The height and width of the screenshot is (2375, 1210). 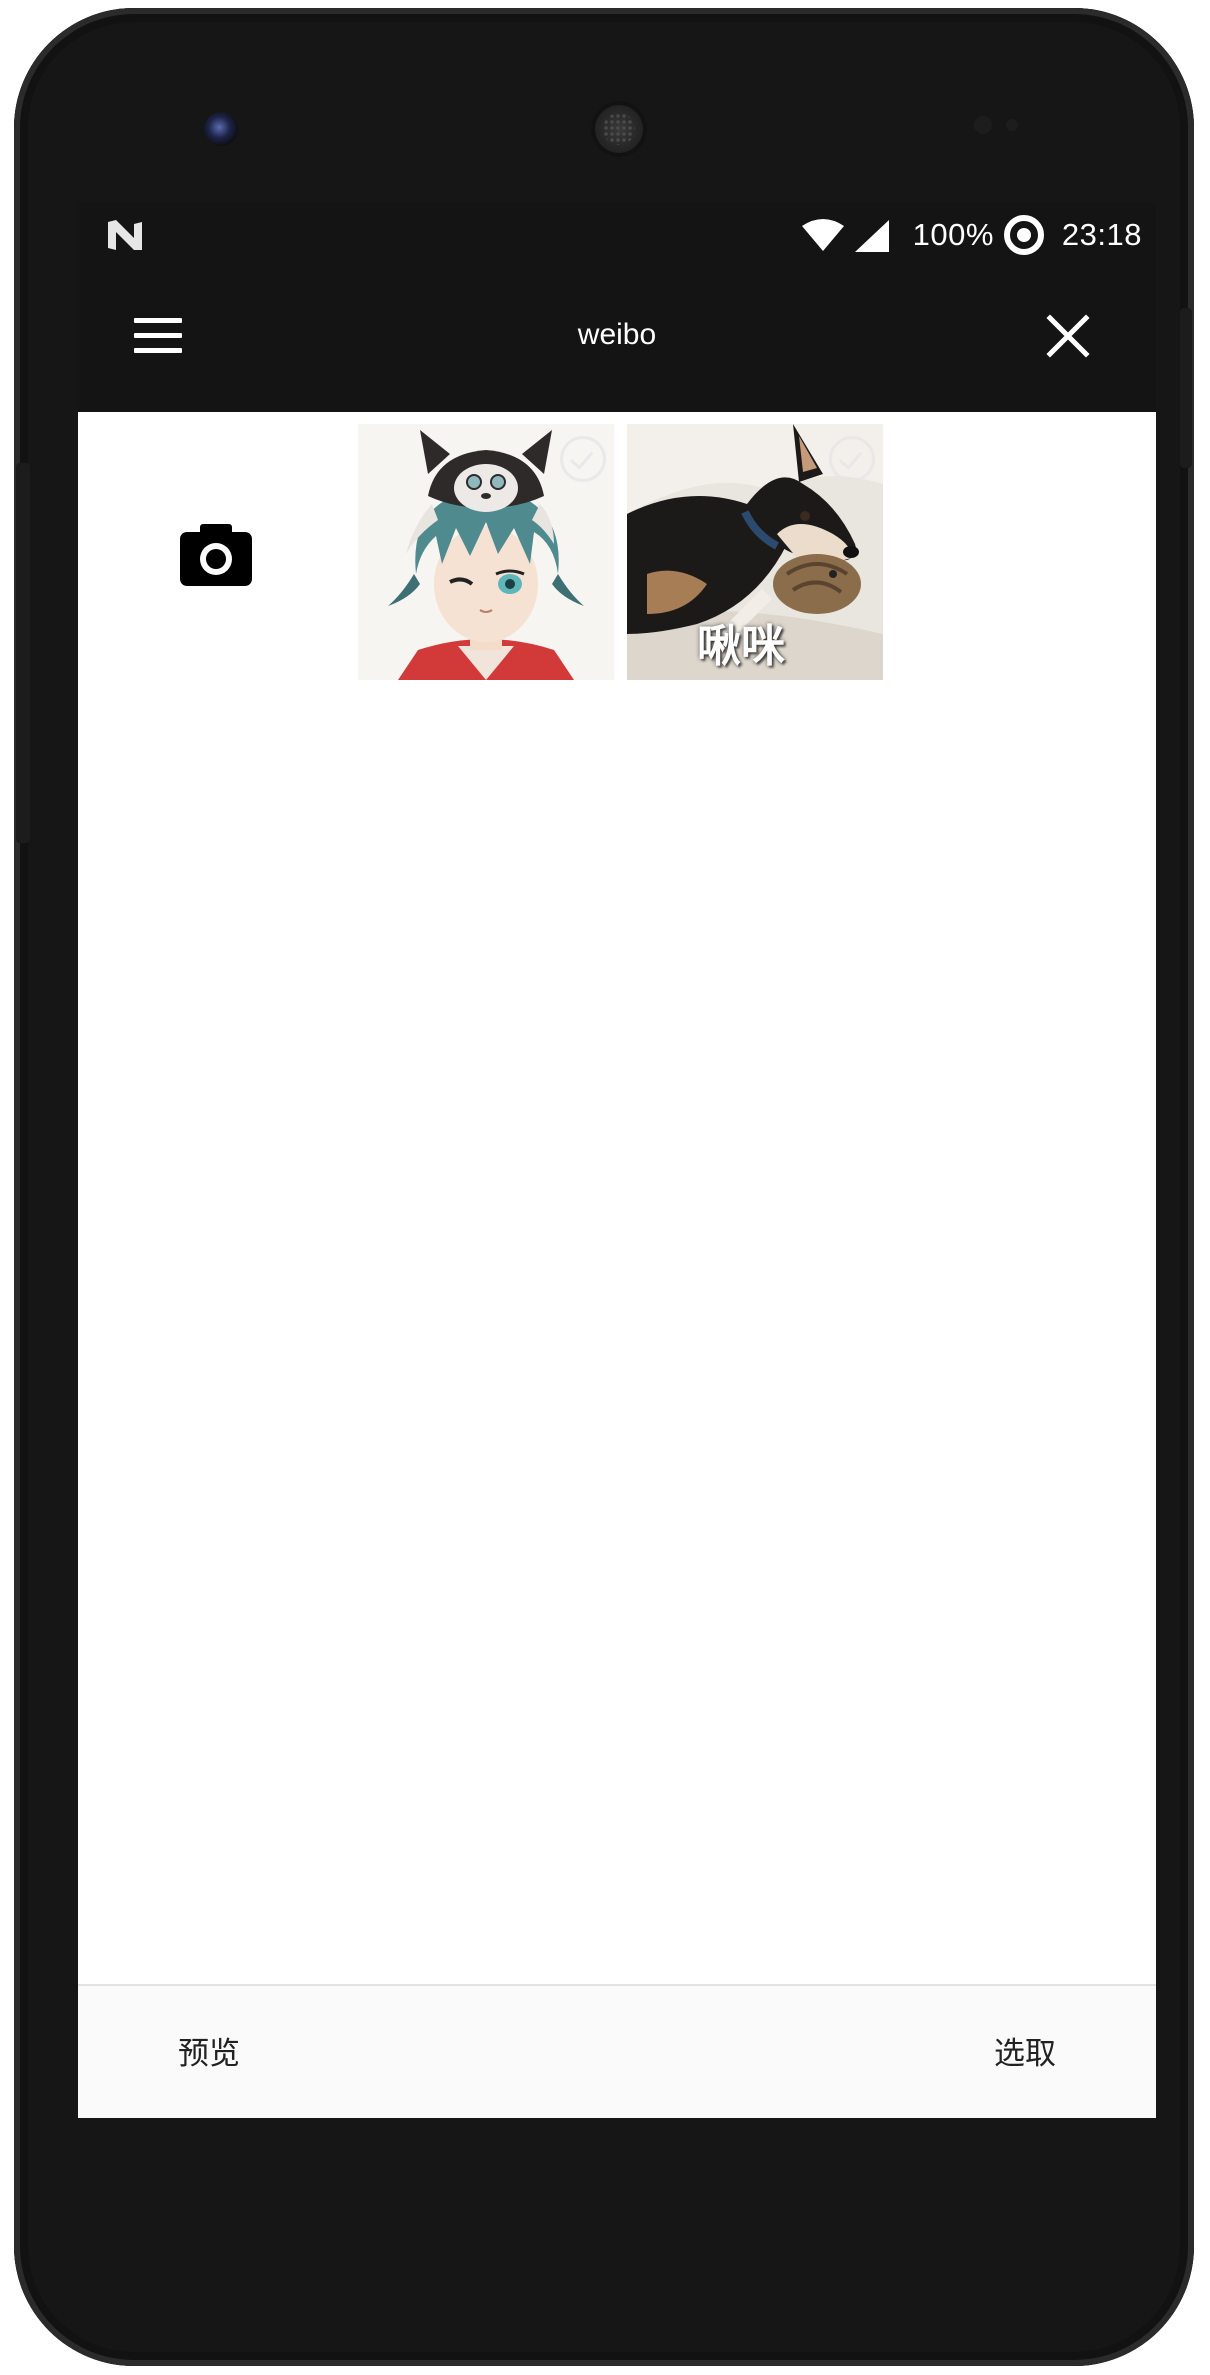 I want to click on preview-button: 预览, so click(x=209, y=2050).